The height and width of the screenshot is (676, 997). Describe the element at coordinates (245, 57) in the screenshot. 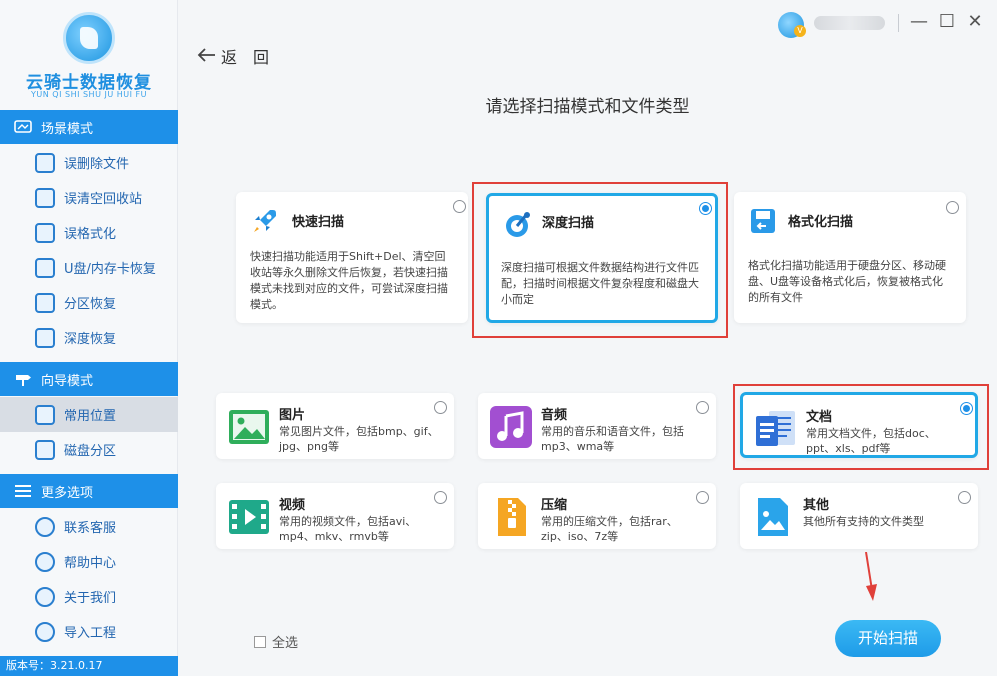

I see `back-label: 返 回` at that location.